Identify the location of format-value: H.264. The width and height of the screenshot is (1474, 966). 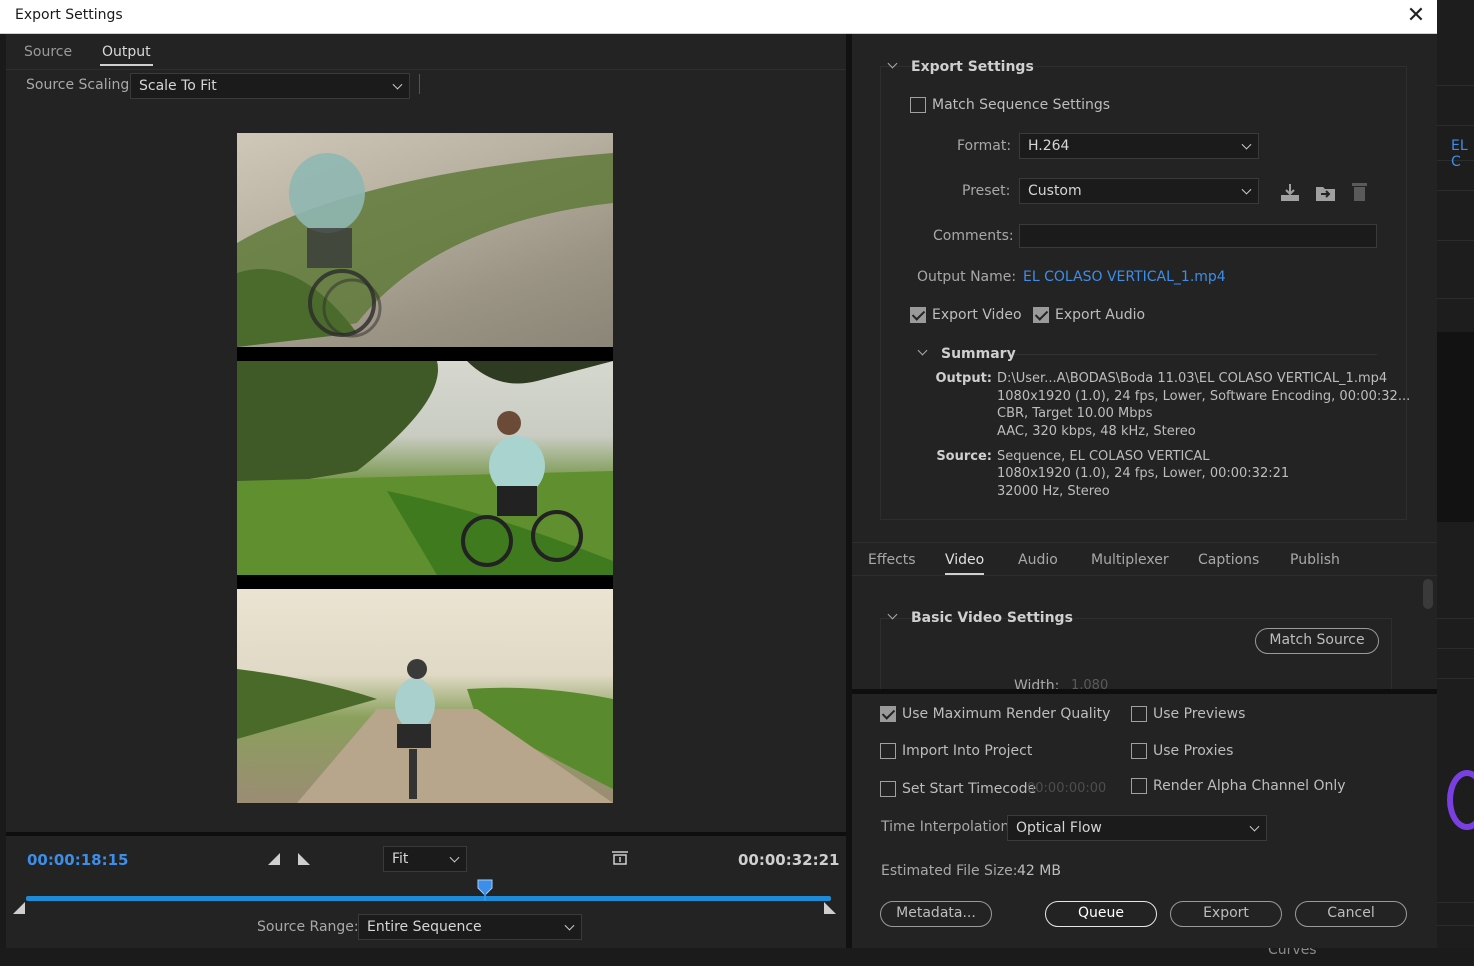
(1049, 146).